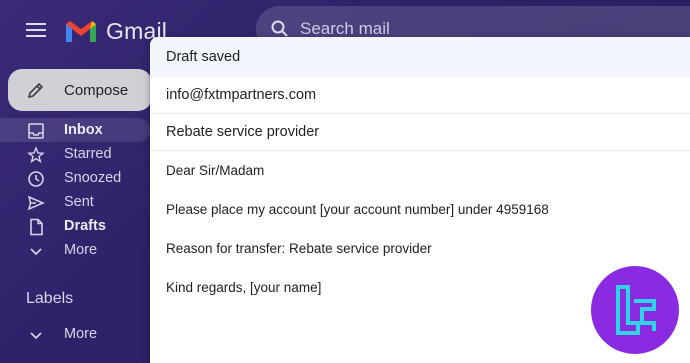 Image resolution: width=690 pixels, height=363 pixels. What do you see at coordinates (81, 31) in the screenshot?
I see `gmail-m-icon` at bounding box center [81, 31].